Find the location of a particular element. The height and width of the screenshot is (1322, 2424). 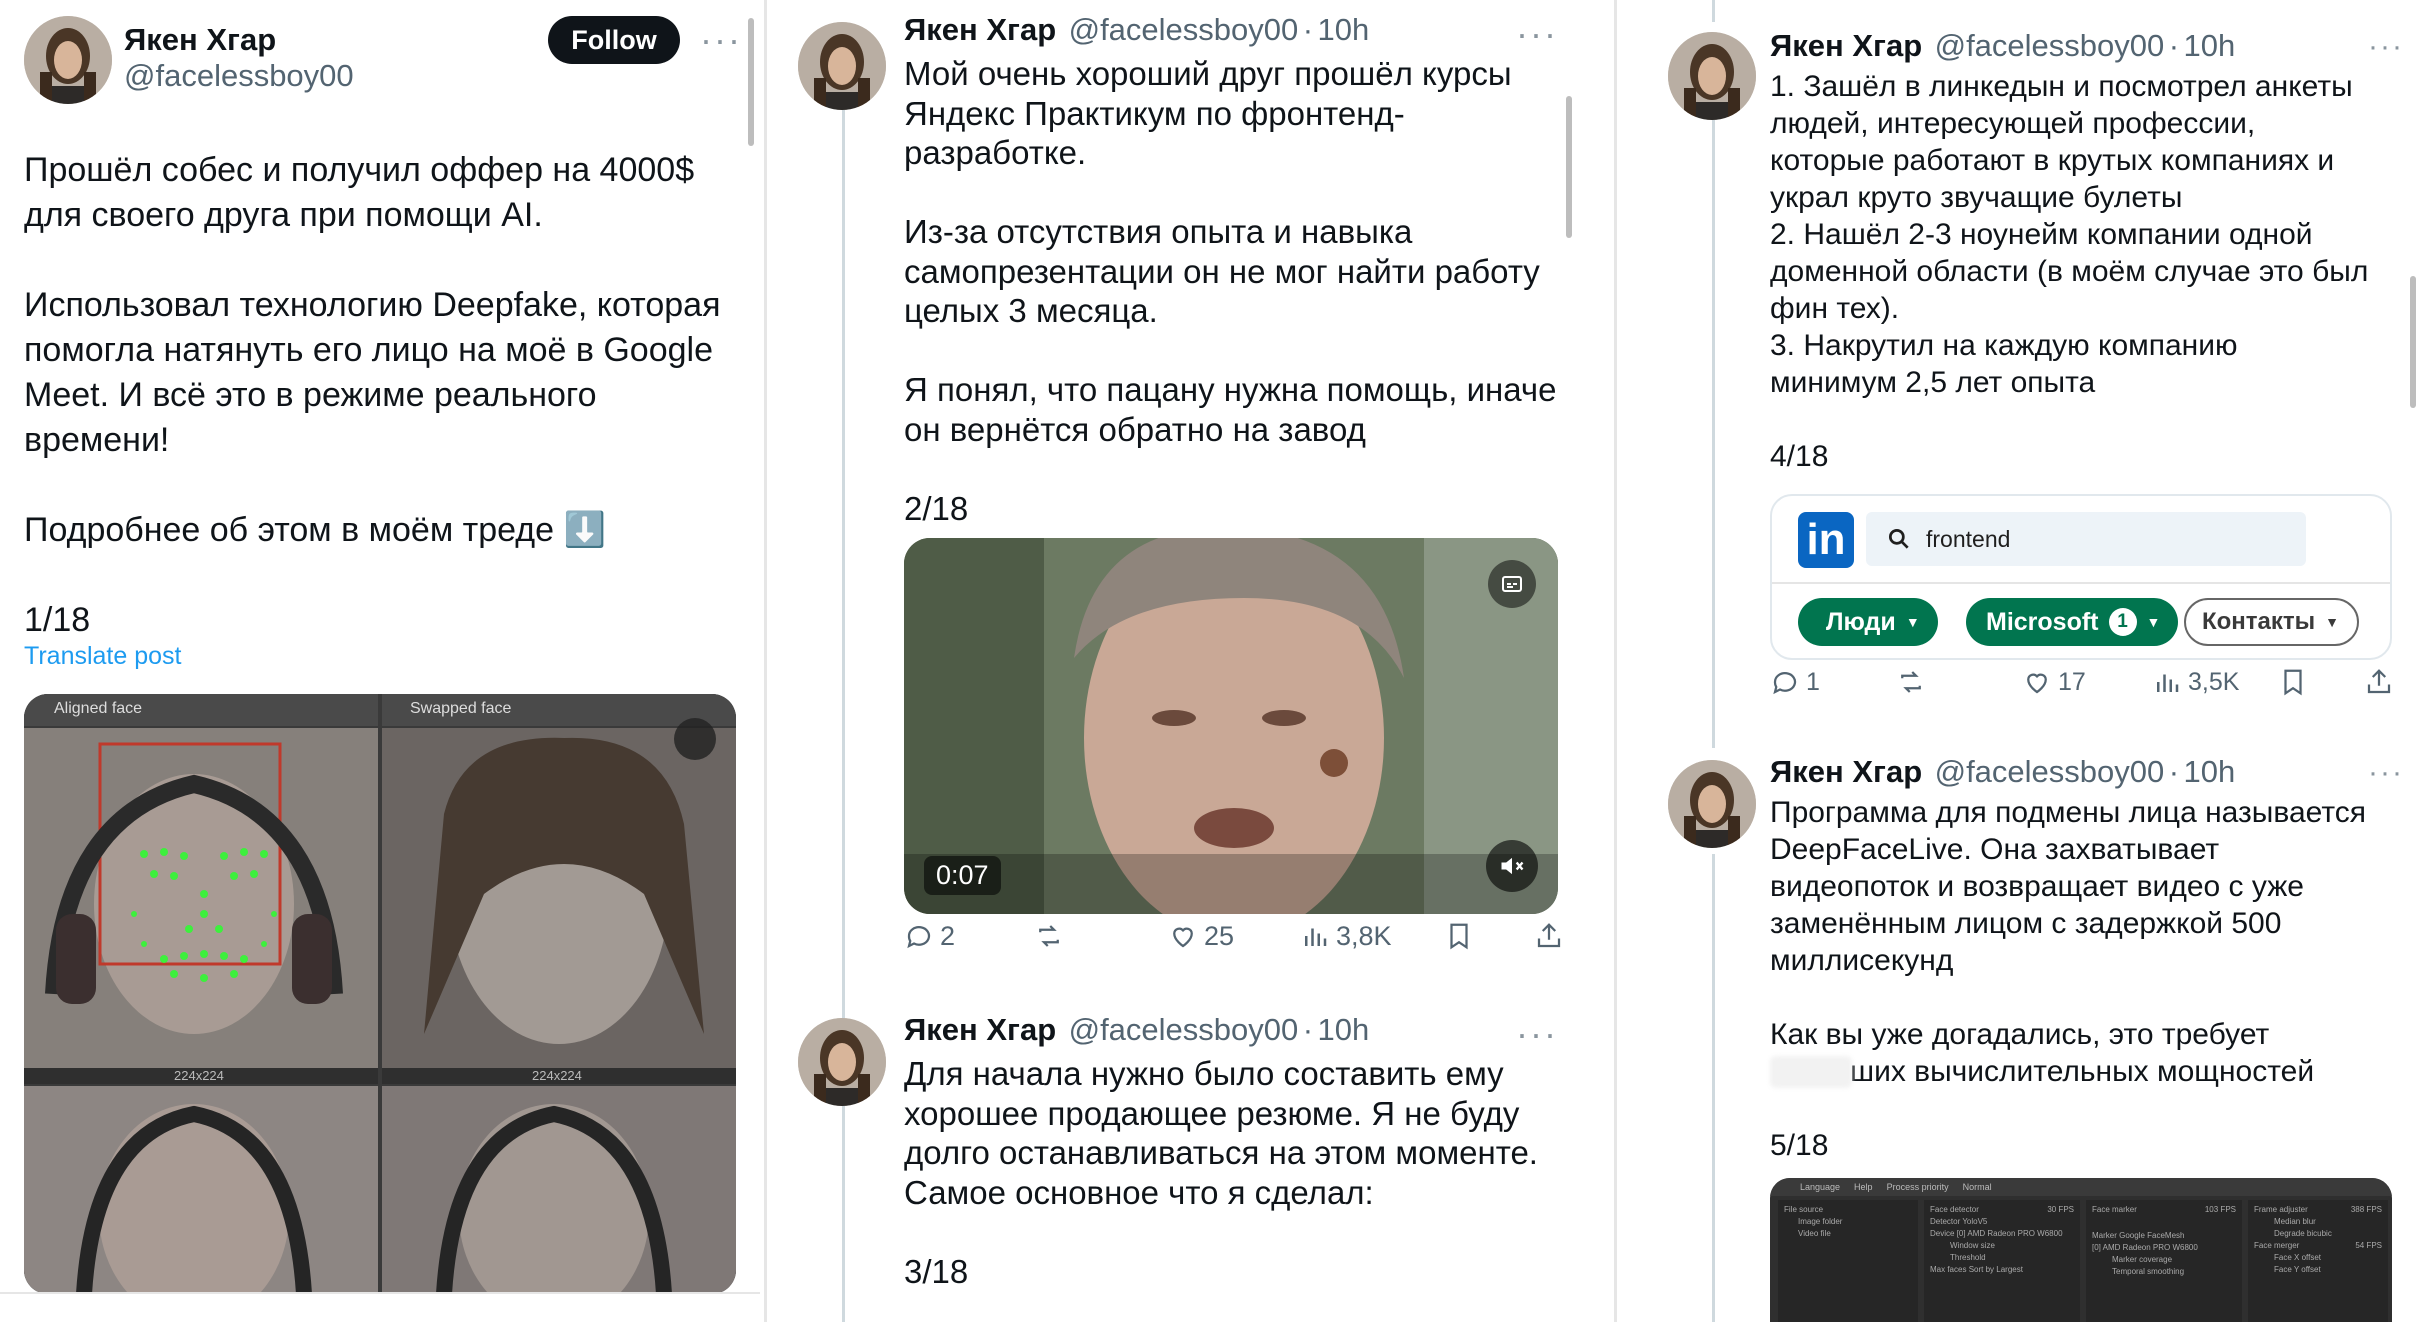

app-panel-file-source: File source Image folder Video file is located at coordinates (1848, 1261).